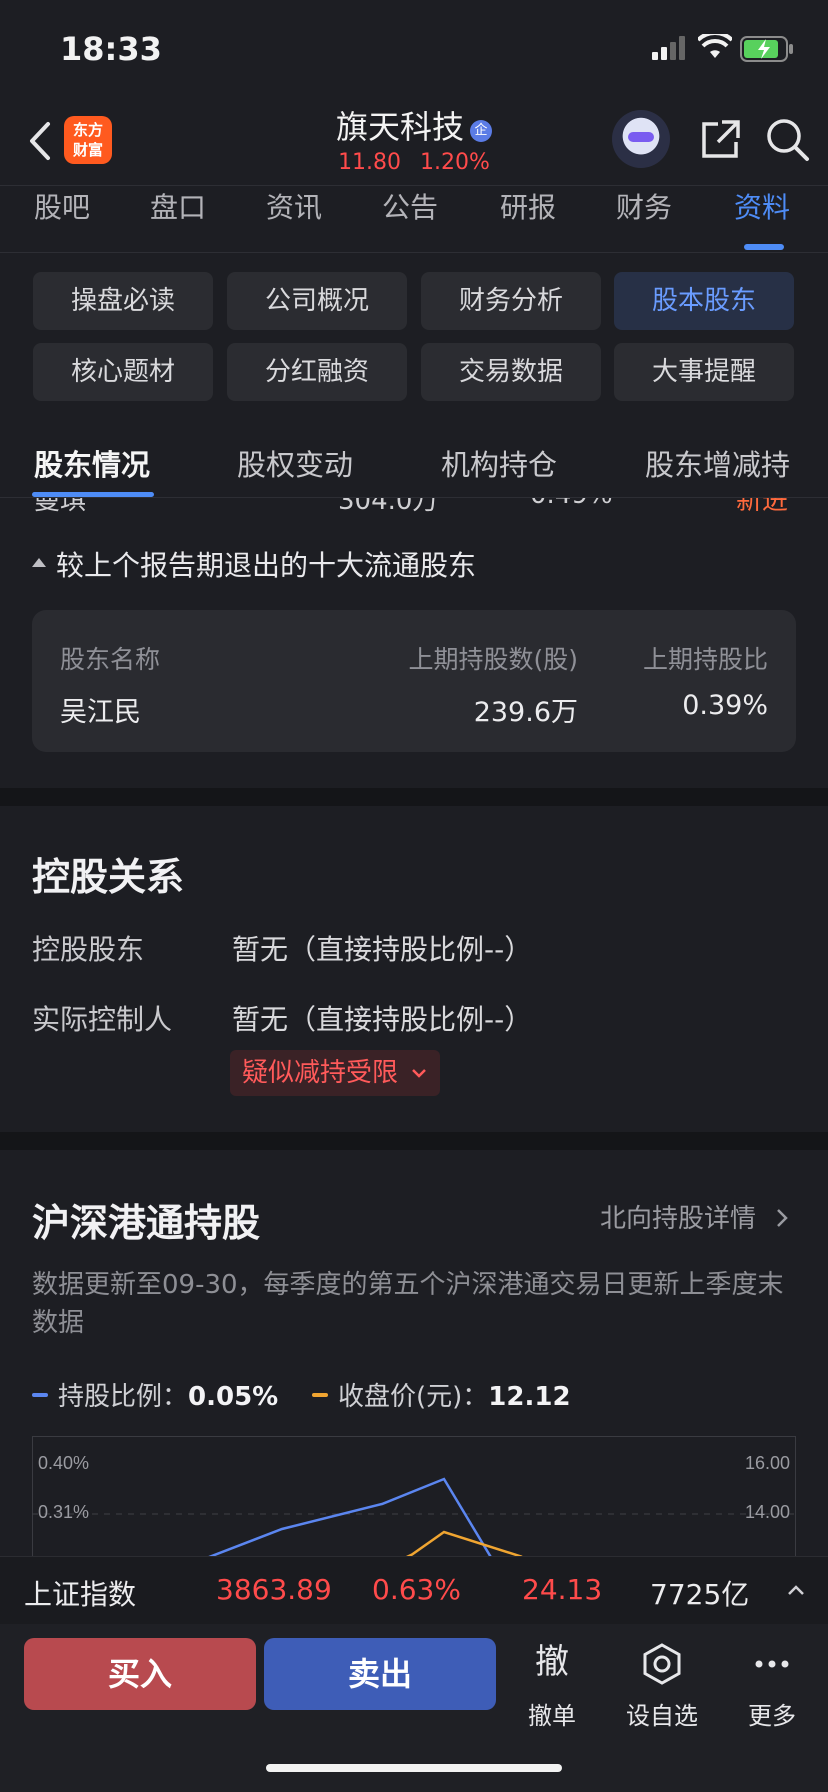  I want to click on sub-button-company-overview: 公司概况, so click(317, 301).